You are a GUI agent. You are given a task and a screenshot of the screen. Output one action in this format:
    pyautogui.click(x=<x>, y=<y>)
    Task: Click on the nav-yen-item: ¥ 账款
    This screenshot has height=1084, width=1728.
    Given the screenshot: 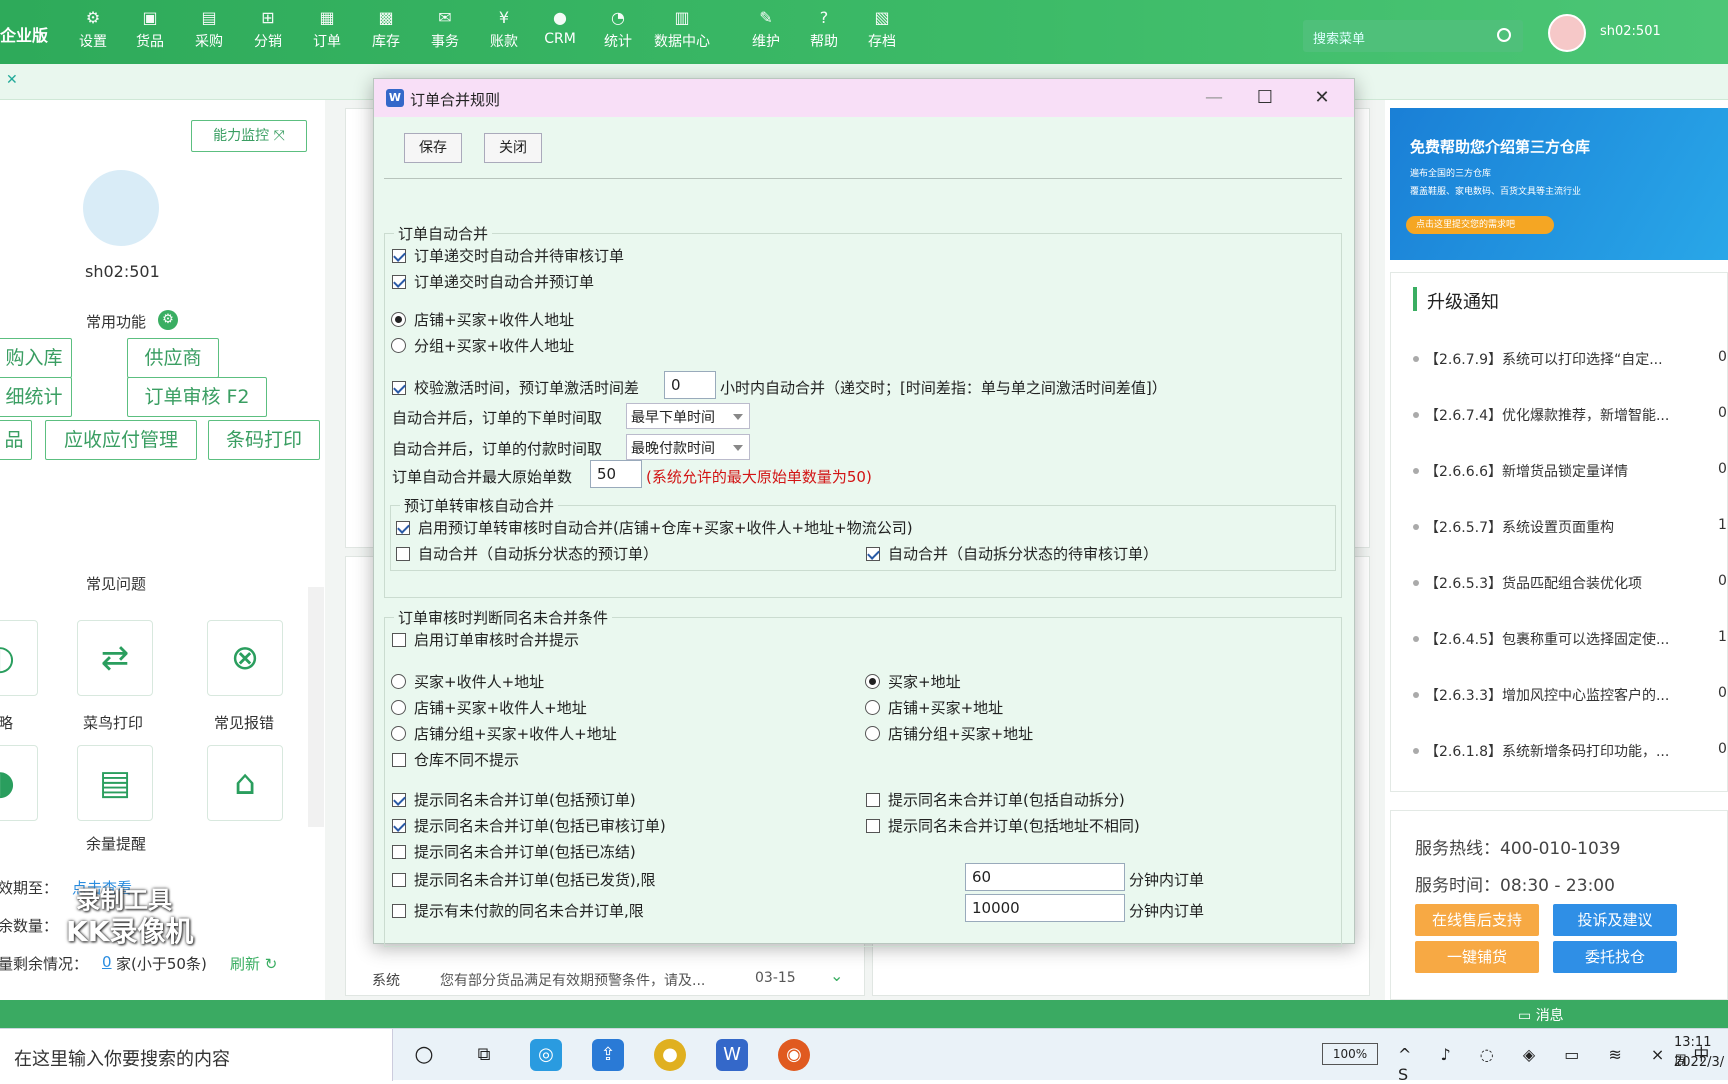 What is the action you would take?
    pyautogui.click(x=504, y=29)
    